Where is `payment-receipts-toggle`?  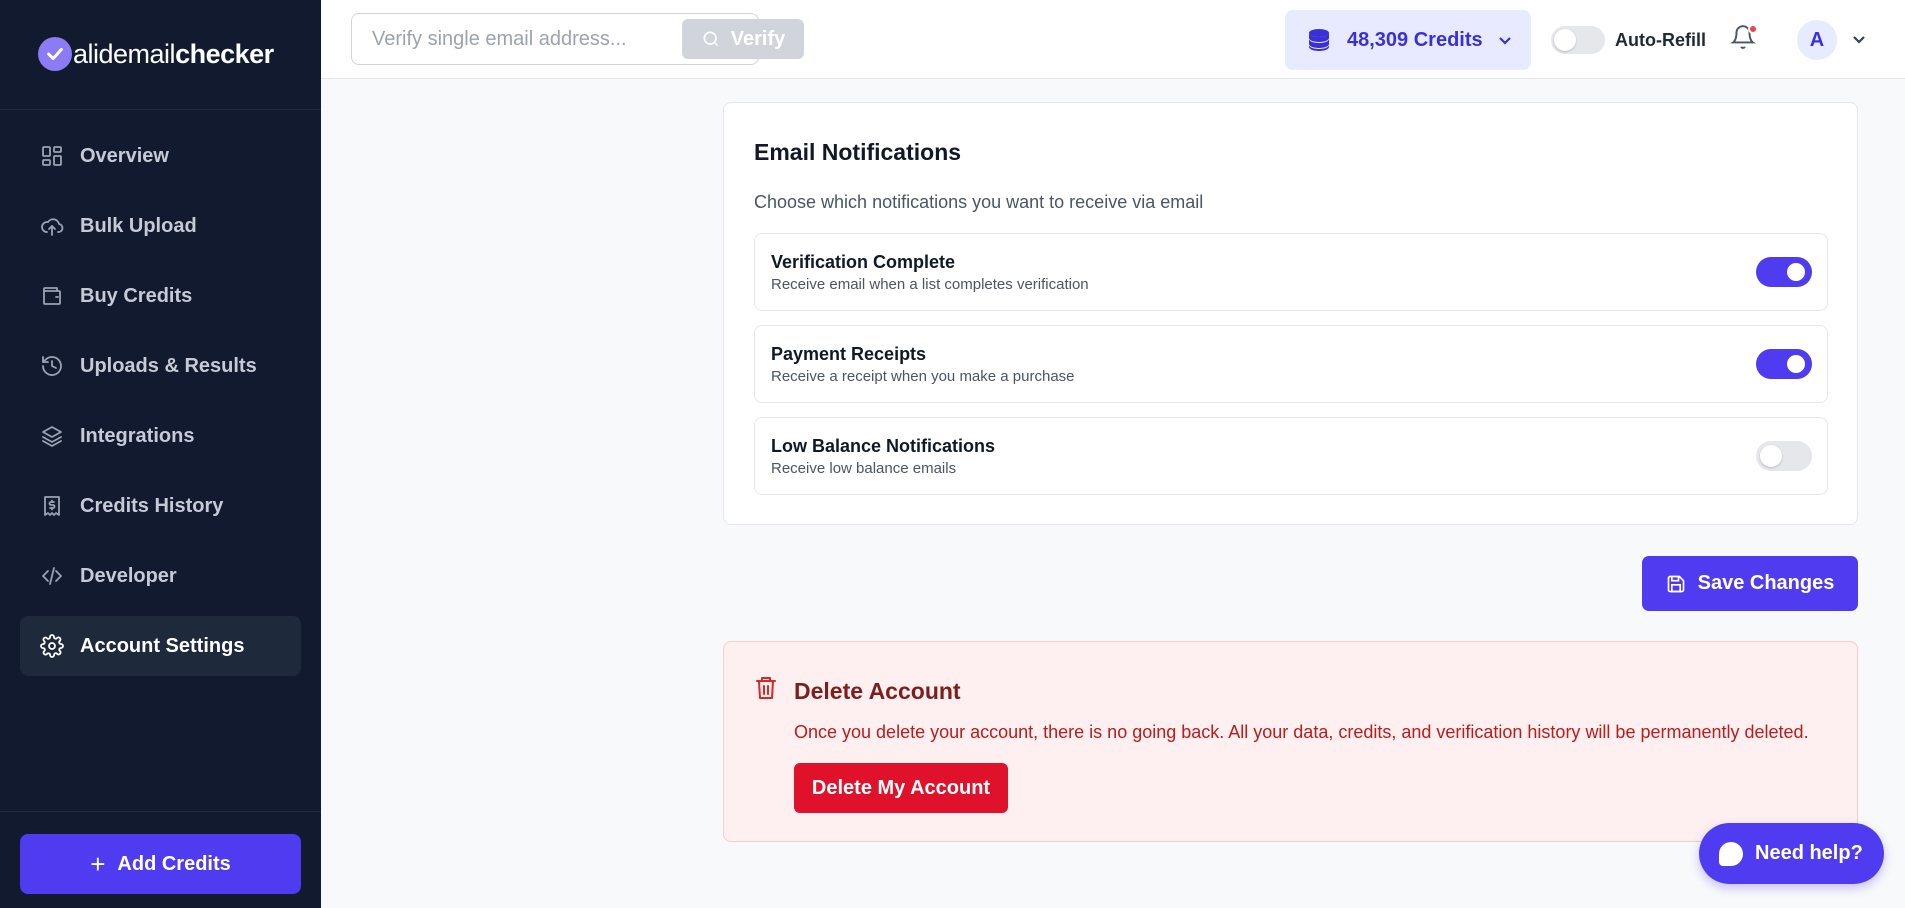 payment-receipts-toggle is located at coordinates (1784, 364).